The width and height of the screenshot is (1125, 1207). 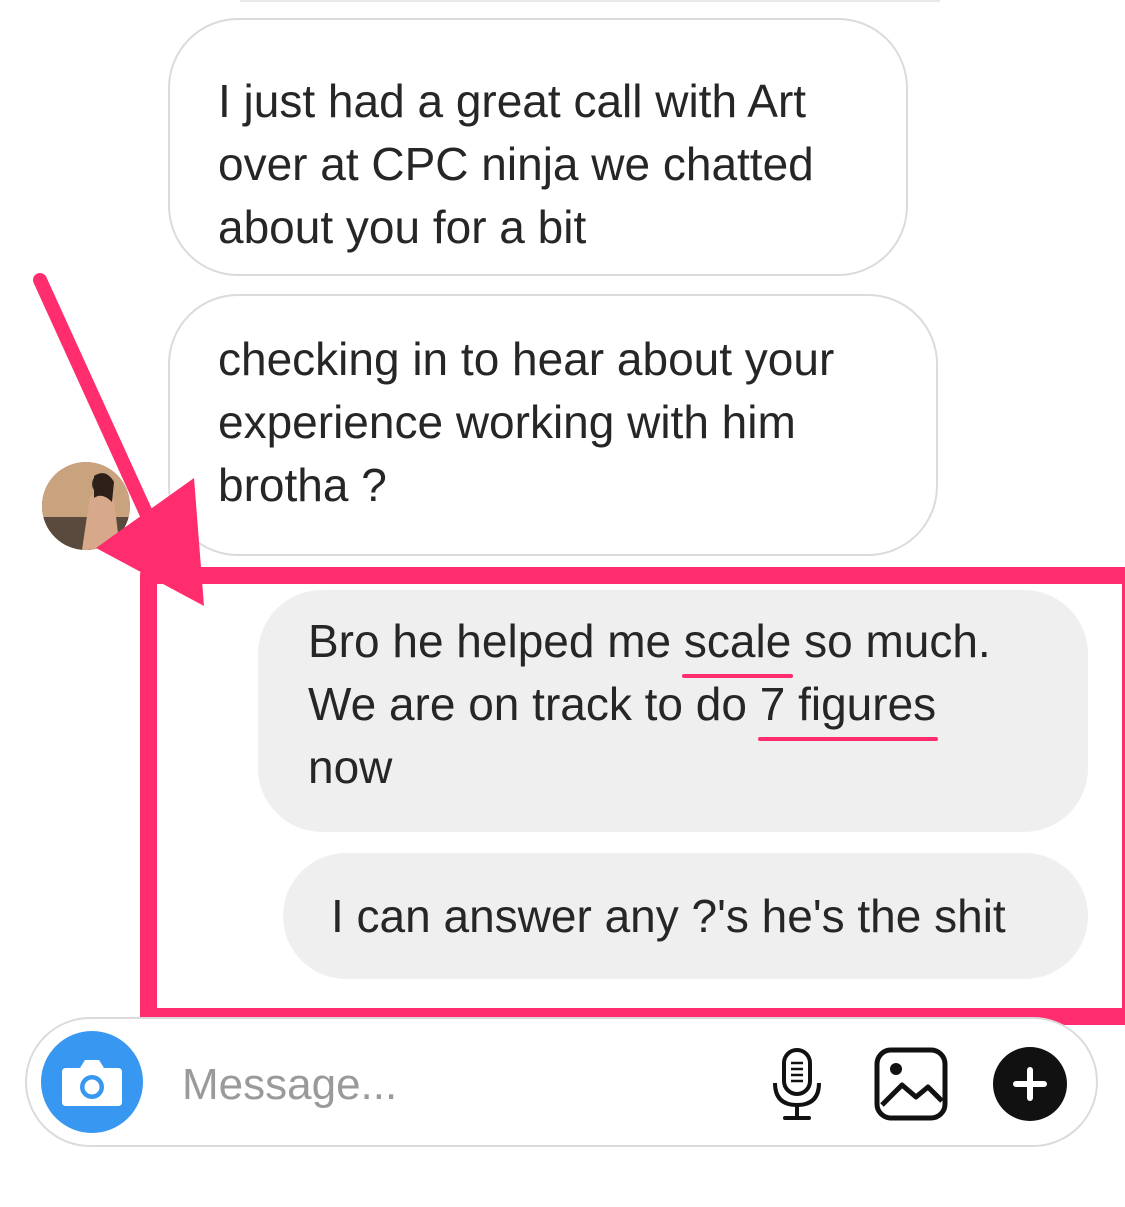 I want to click on message-text-line: experience working with him, so click(x=507, y=422).